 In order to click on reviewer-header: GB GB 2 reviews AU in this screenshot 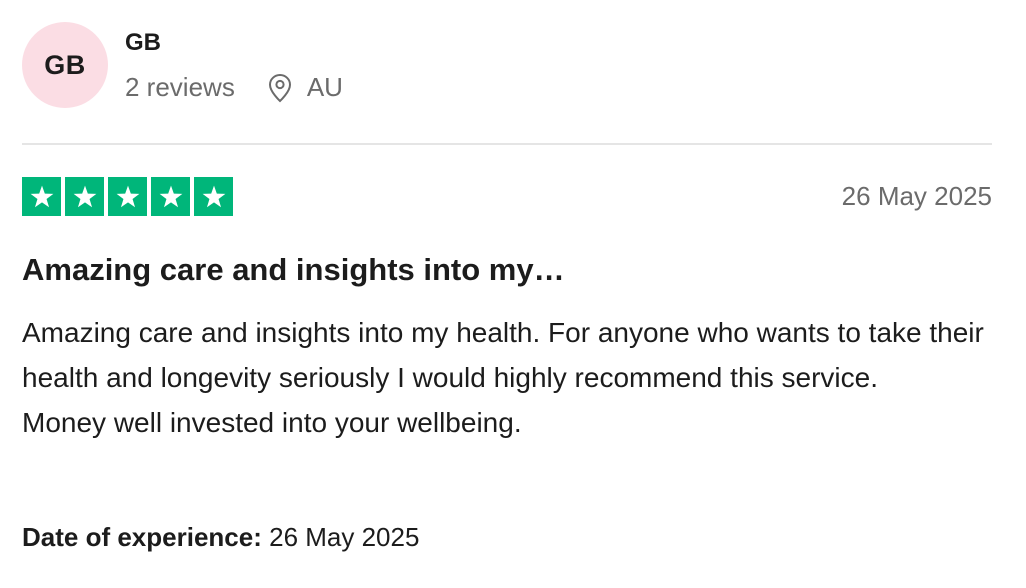, I will do `click(507, 67)`.